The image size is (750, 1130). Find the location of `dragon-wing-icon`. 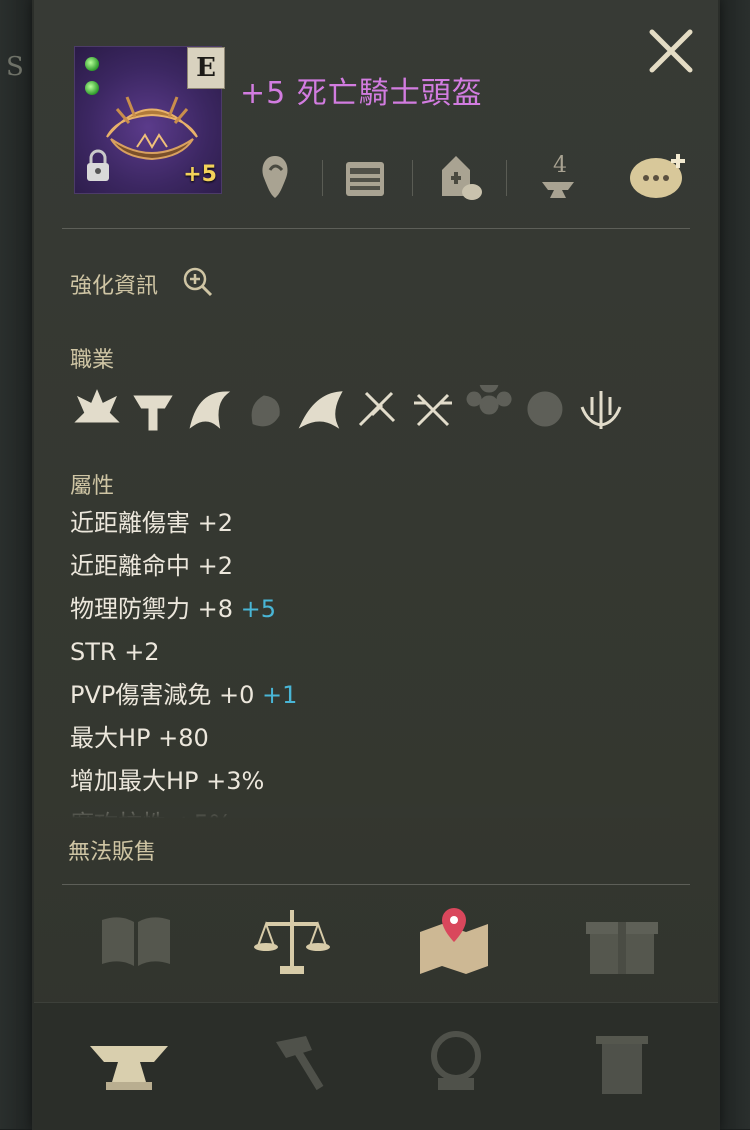

dragon-wing-icon is located at coordinates (320, 410).